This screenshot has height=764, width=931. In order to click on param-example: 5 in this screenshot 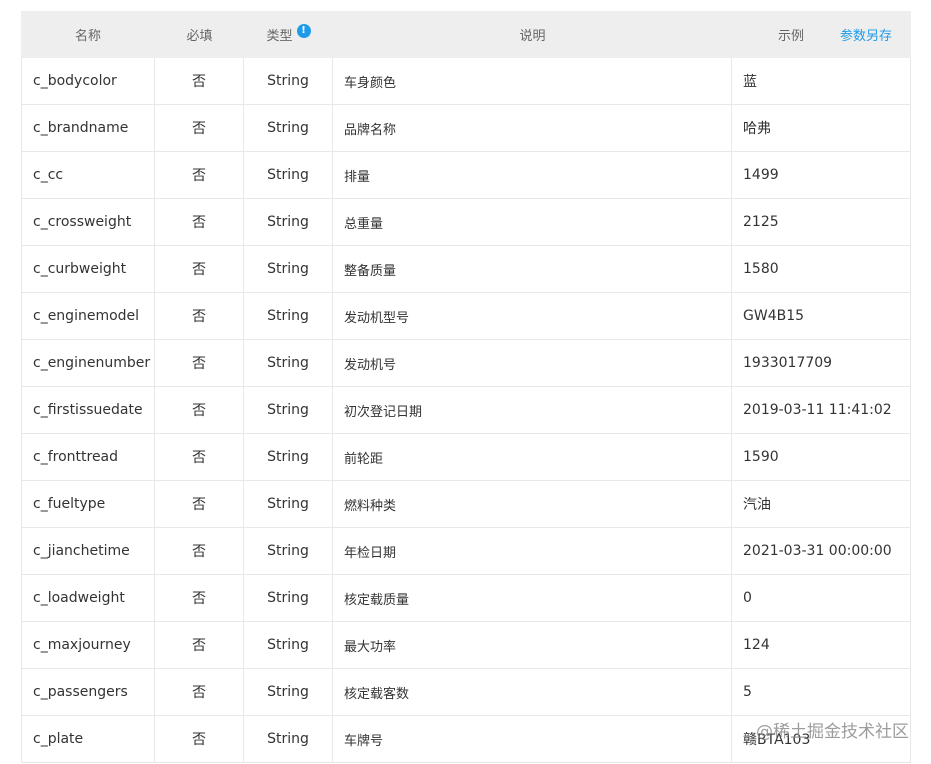, I will do `click(821, 692)`.